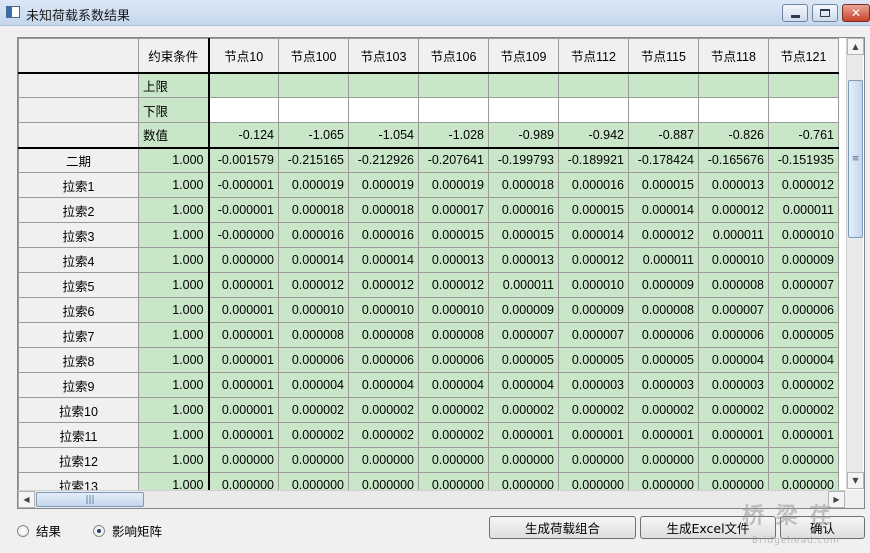  I want to click on matrix-value-cell: 0.000017, so click(453, 210).